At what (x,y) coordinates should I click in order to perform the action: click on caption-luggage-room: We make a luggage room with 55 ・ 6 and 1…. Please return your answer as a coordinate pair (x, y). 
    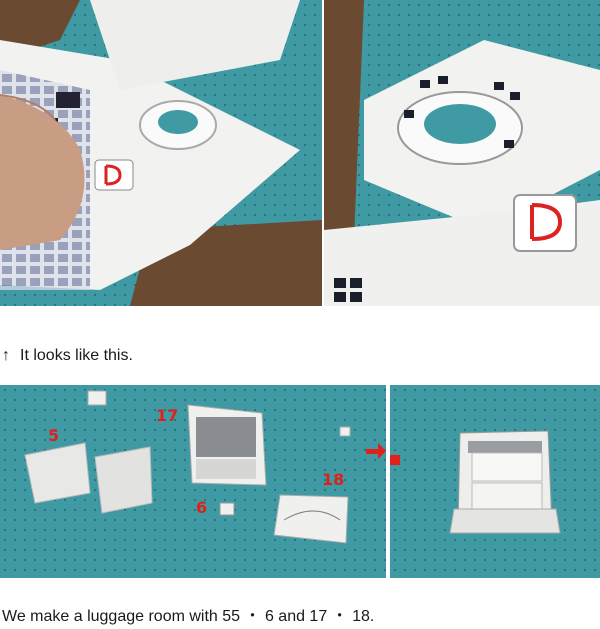
    Looking at the image, I should click on (188, 616).